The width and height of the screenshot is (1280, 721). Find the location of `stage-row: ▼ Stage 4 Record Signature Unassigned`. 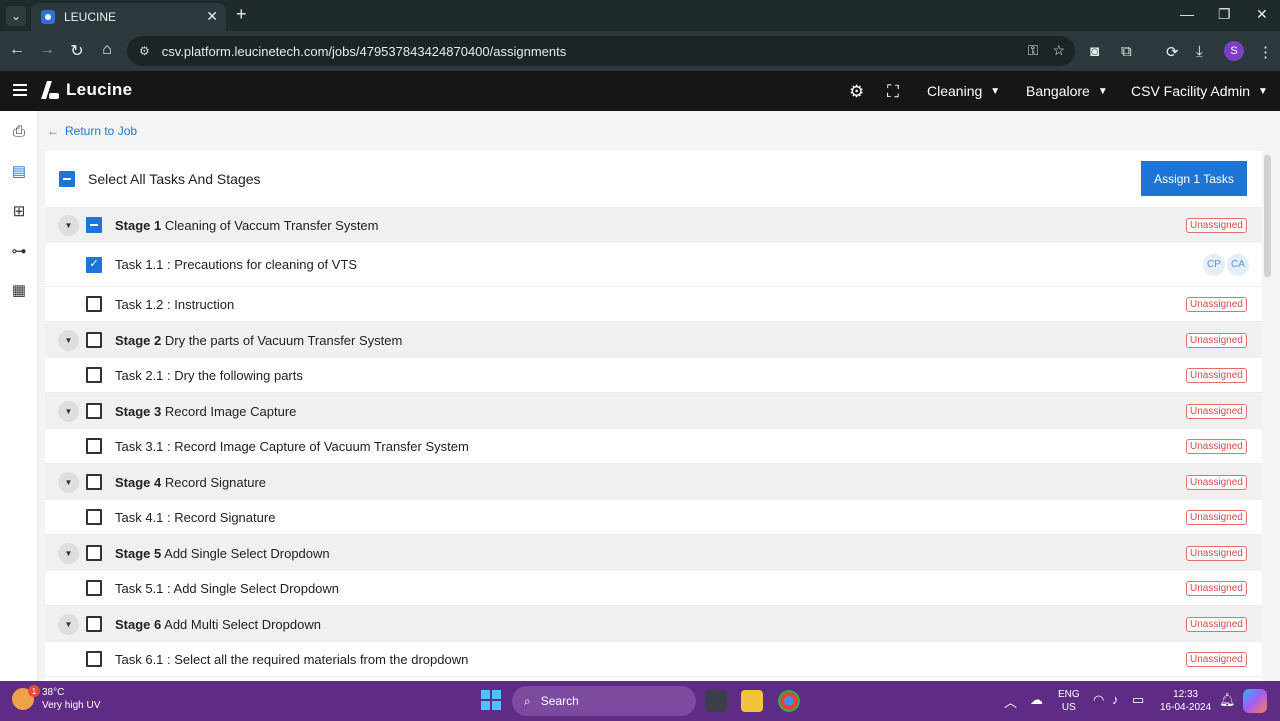

stage-row: ▼ Stage 4 Record Signature Unassigned is located at coordinates (653, 482).